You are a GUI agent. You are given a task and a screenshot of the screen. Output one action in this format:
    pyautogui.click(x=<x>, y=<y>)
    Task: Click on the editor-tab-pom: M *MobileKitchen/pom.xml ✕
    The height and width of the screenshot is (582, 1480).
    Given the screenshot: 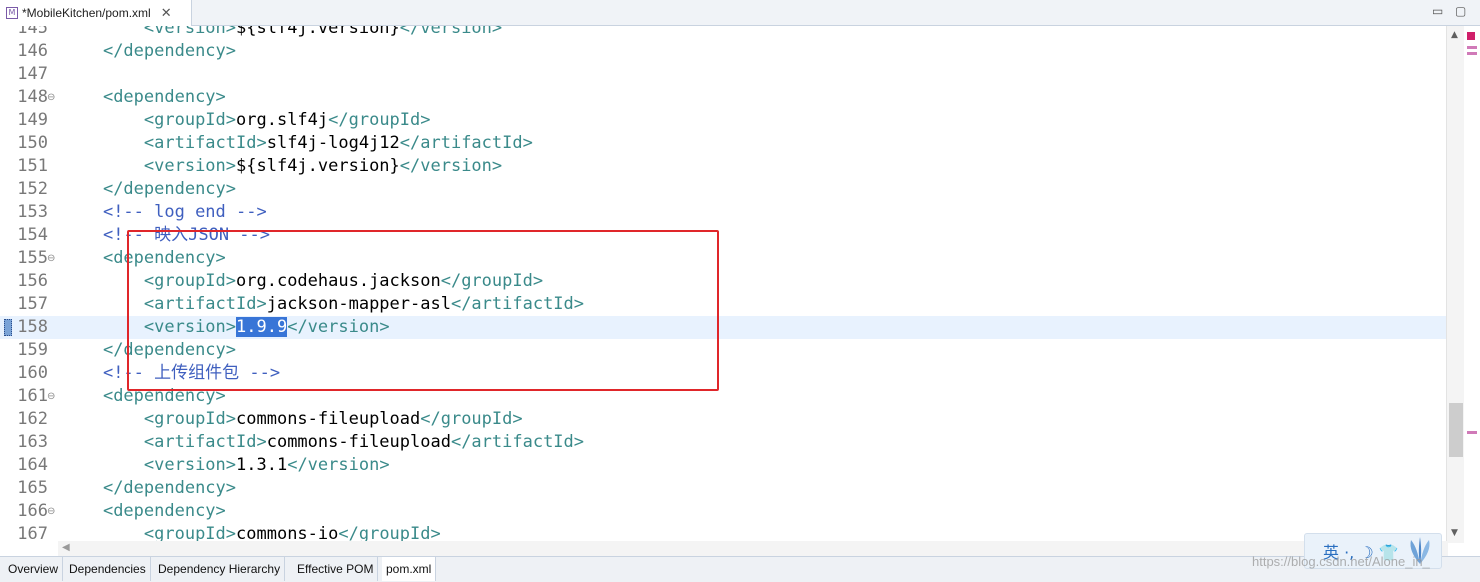 What is the action you would take?
    pyautogui.click(x=96, y=13)
    